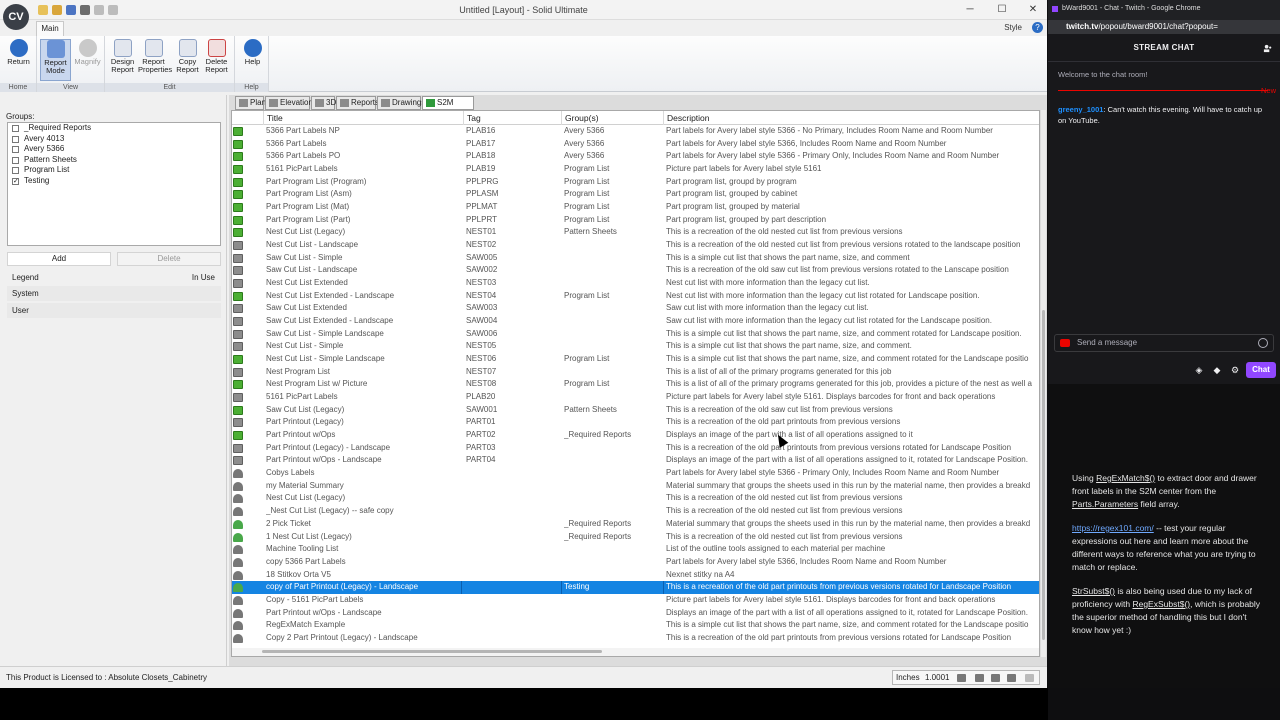 The image size is (1280, 720). Describe the element at coordinates (1013, 27) in the screenshot. I see `style-menu: Style` at that location.